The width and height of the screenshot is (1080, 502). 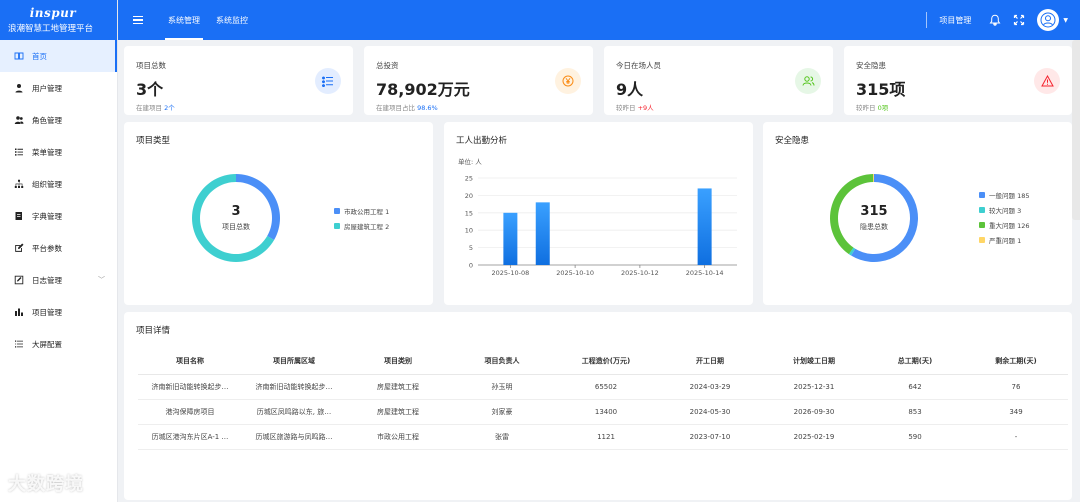 What do you see at coordinates (502, 412) in the screenshot?
I see `table-cell: 刘家豪` at bounding box center [502, 412].